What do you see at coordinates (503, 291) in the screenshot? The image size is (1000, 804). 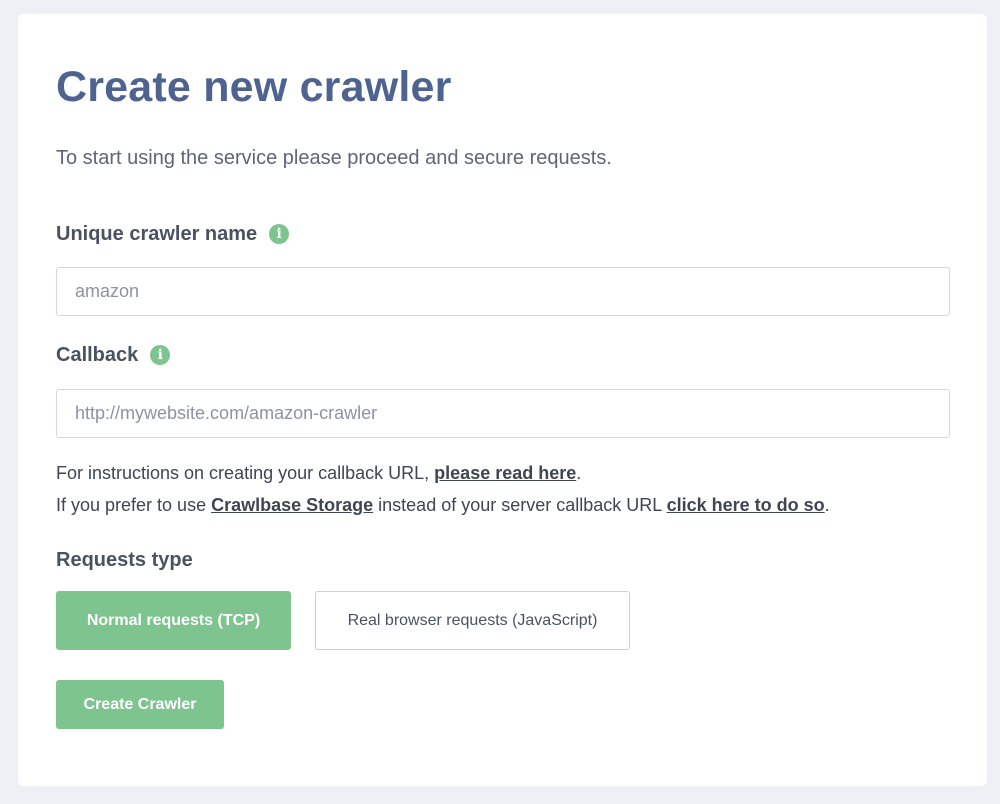 I see `crawler-name-input` at bounding box center [503, 291].